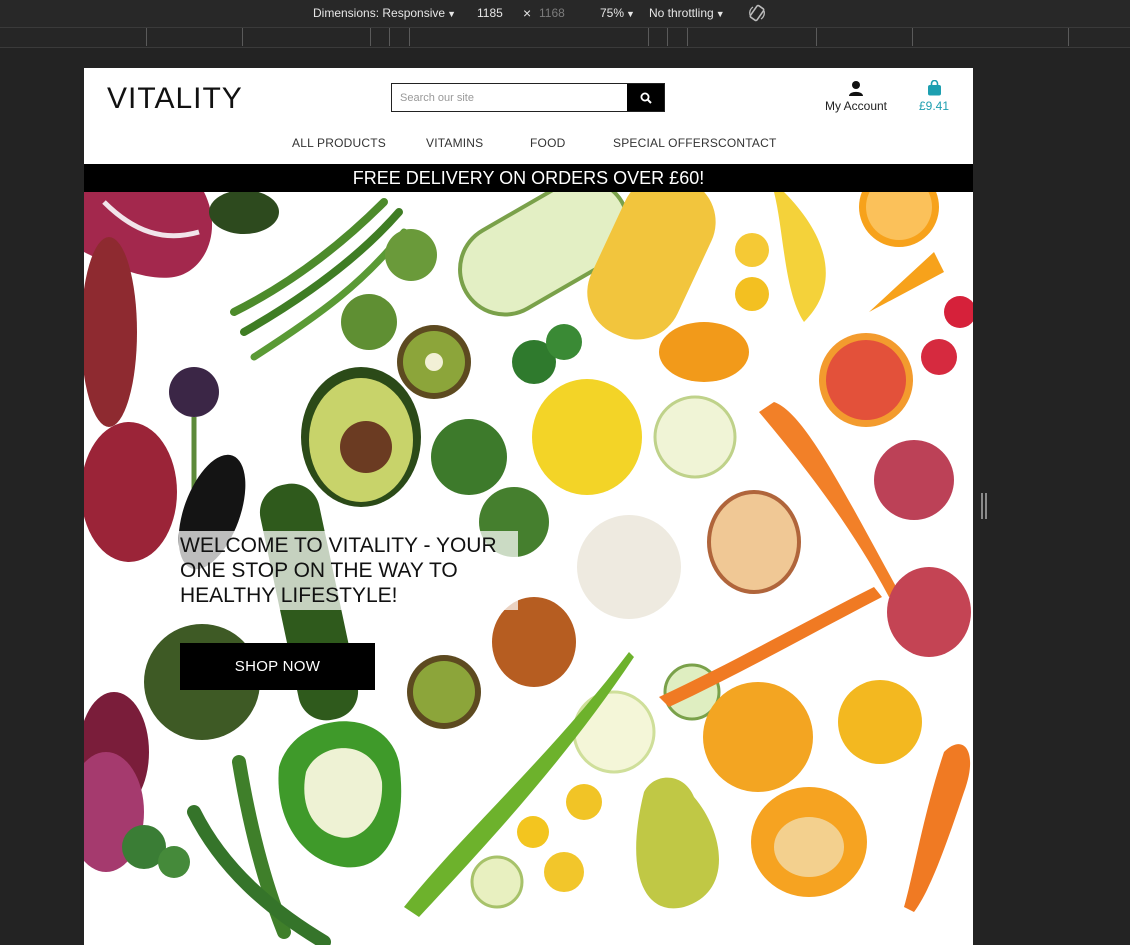 The image size is (1130, 945). What do you see at coordinates (454, 143) in the screenshot?
I see `nav-vitamins: VITAMINS` at bounding box center [454, 143].